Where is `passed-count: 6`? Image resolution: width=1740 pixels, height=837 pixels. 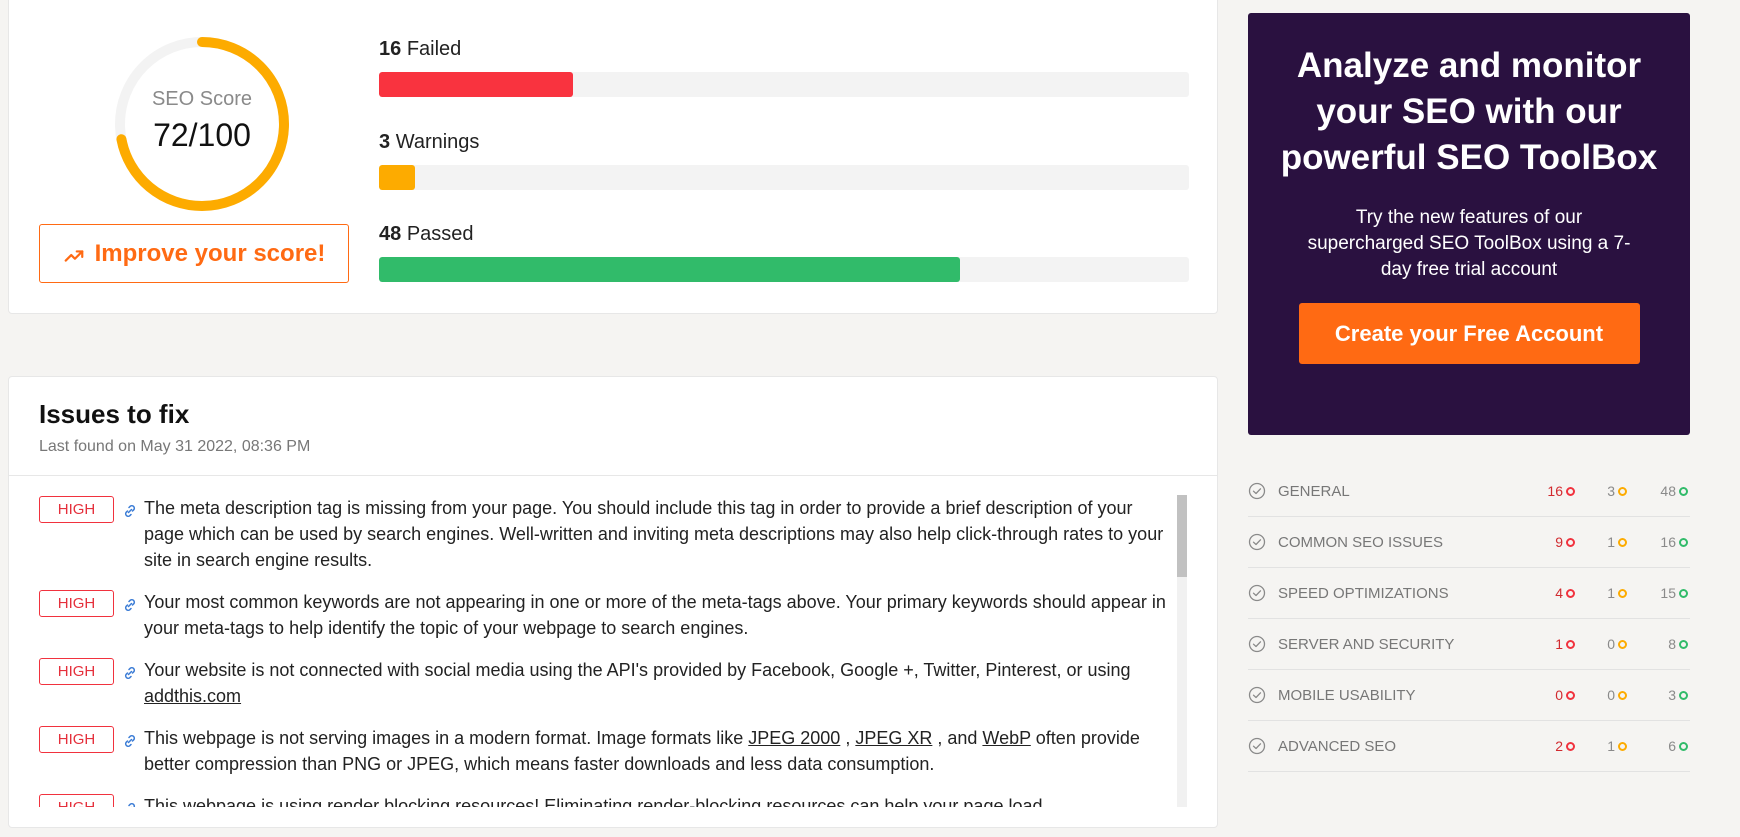
passed-count: 6 is located at coordinates (1678, 746).